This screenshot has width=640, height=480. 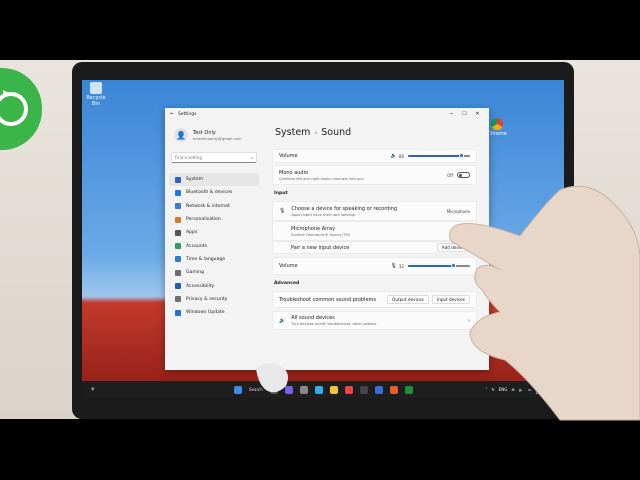 What do you see at coordinates (178, 299) in the screenshot?
I see `shield-icon` at bounding box center [178, 299].